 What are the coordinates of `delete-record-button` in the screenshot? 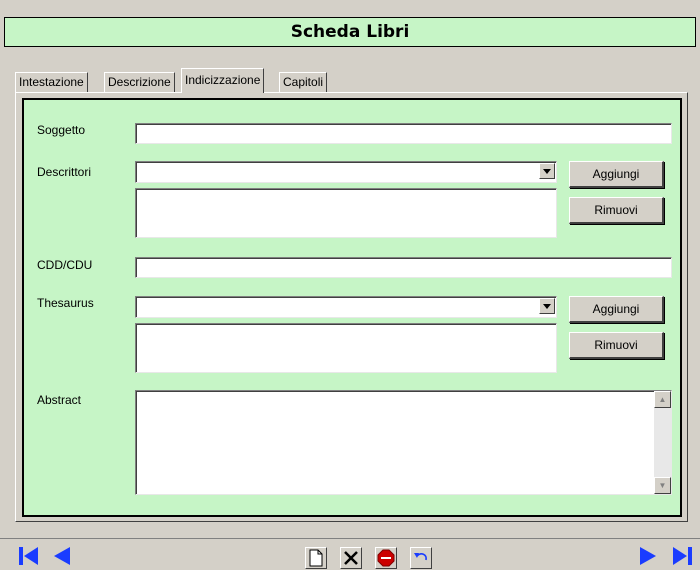 It's located at (351, 558).